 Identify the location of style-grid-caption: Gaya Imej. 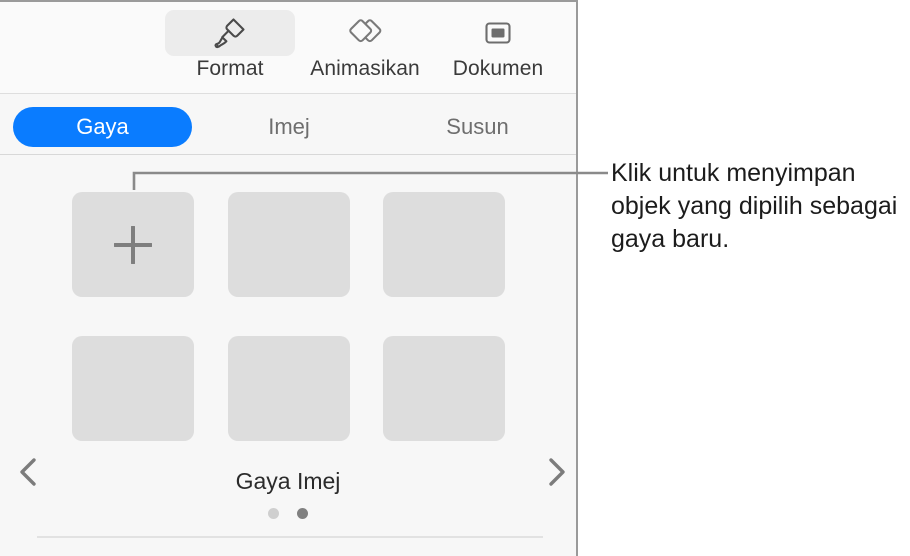
(288, 481).